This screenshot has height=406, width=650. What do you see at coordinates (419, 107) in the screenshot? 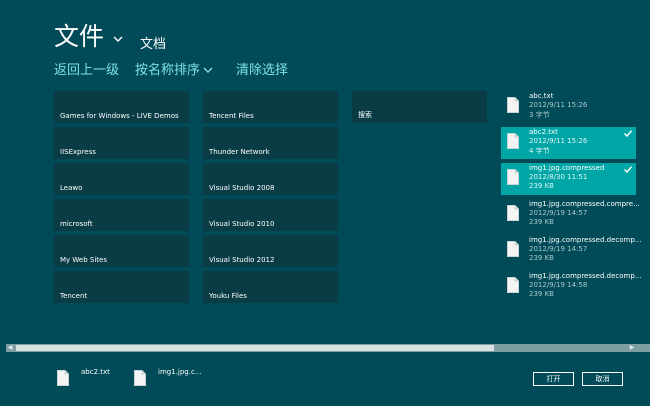
I see `folder-tile: 搜索` at bounding box center [419, 107].